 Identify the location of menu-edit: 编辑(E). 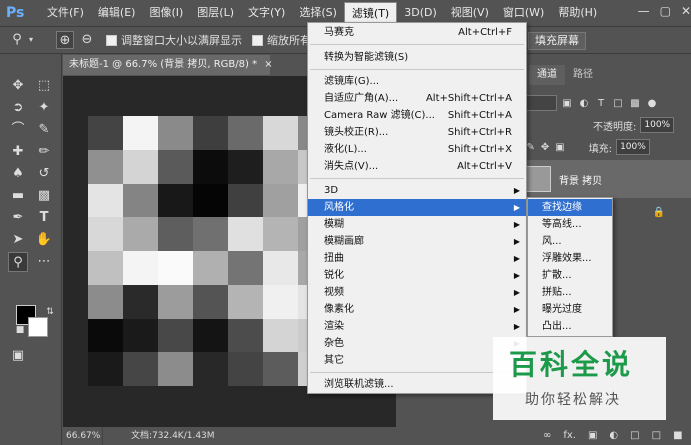
(117, 13).